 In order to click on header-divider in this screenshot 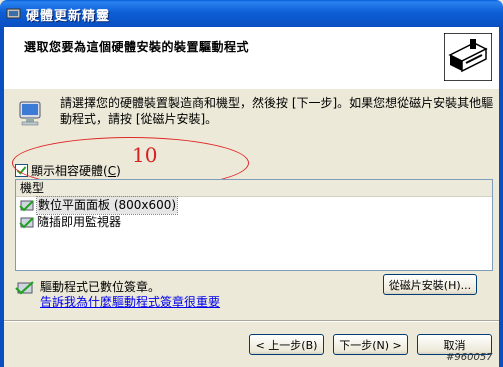, I will do `click(251, 88)`.